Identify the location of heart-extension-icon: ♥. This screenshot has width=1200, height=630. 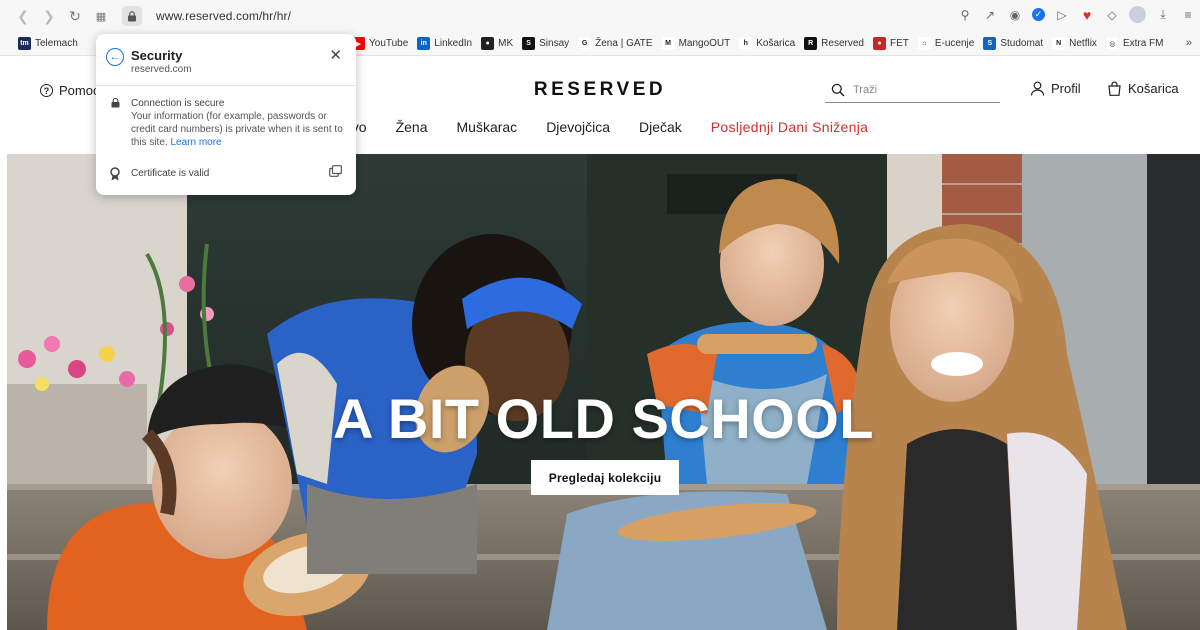
(1087, 15).